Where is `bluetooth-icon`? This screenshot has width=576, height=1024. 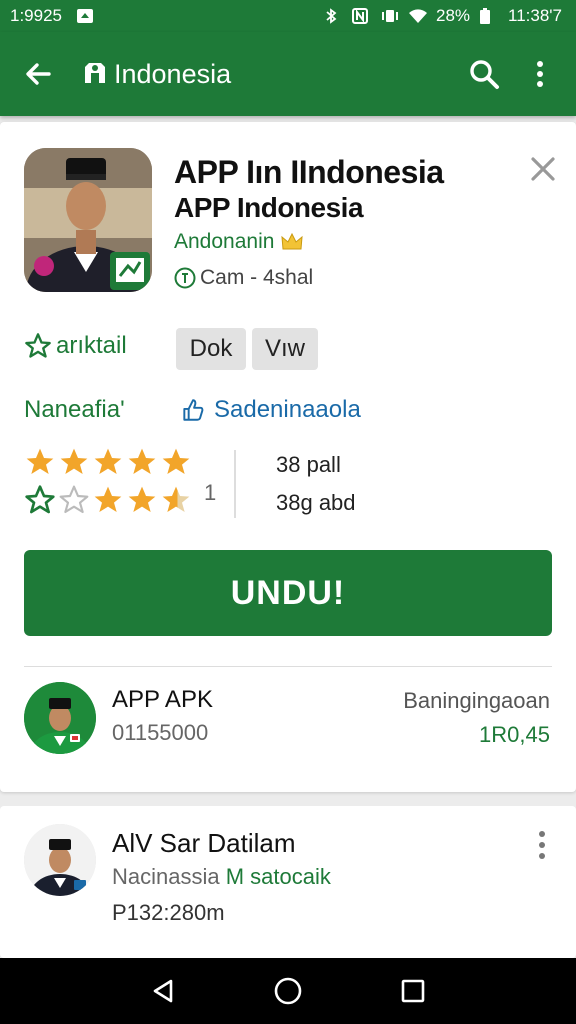 bluetooth-icon is located at coordinates (333, 16).